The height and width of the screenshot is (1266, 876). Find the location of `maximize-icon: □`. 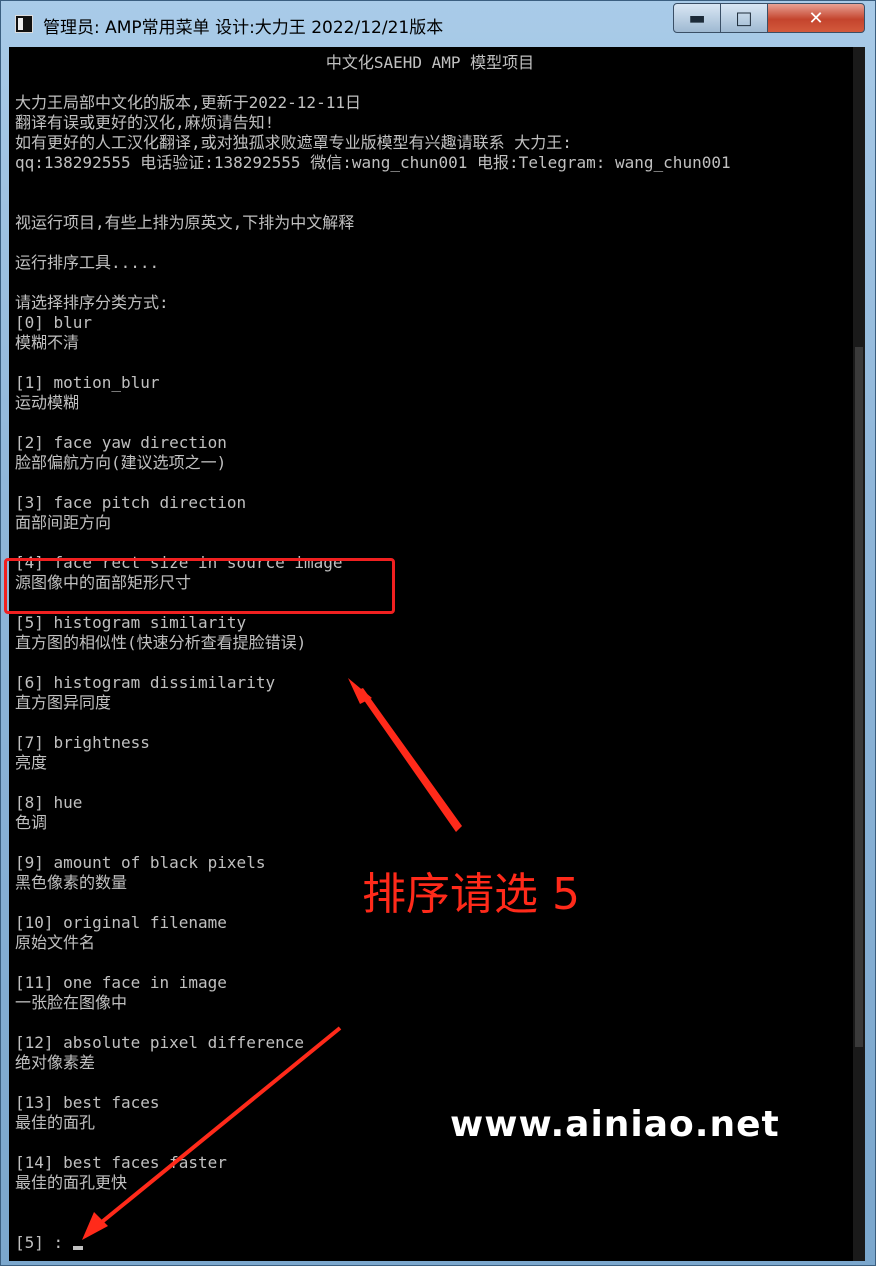

maximize-icon: □ is located at coordinates (744, 18).